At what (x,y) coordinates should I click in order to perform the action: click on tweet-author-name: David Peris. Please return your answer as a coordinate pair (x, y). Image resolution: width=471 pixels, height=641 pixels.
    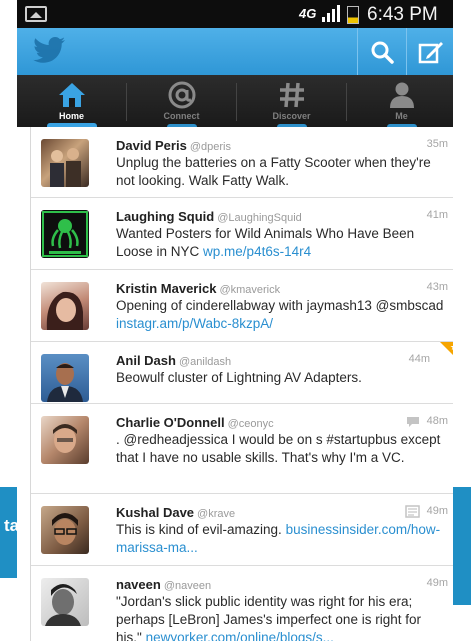
    Looking at the image, I should click on (151, 145).